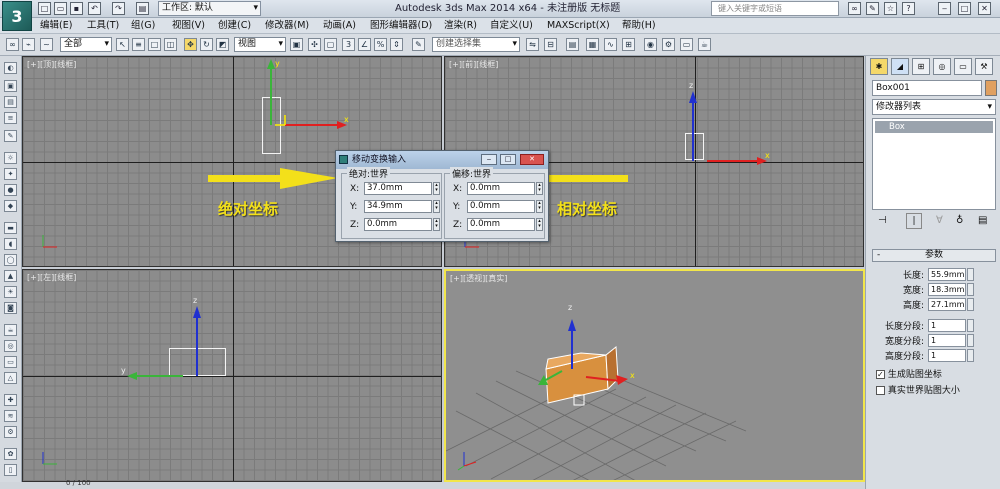  Describe the element at coordinates (854, 8) in the screenshot. I see `binoculars-icon: ∞` at that location.